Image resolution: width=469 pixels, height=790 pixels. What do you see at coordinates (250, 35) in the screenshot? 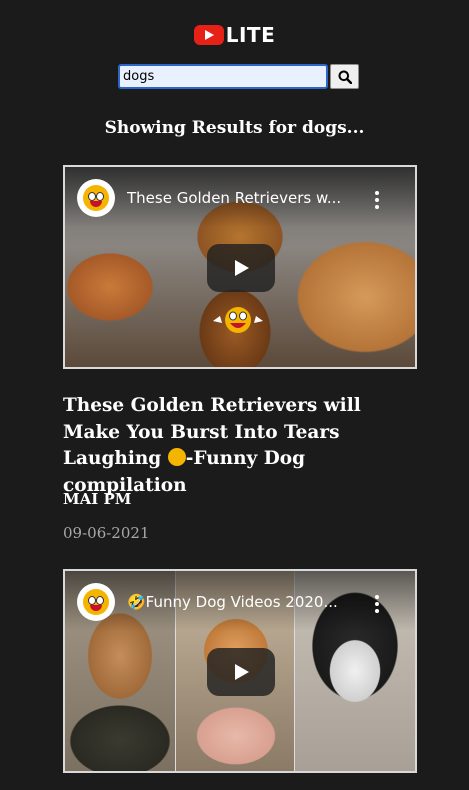
I see `logo-text: LITE` at bounding box center [250, 35].